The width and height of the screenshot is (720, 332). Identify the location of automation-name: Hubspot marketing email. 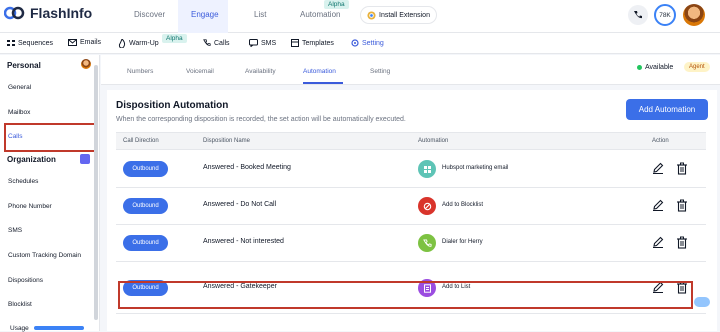
(475, 168).